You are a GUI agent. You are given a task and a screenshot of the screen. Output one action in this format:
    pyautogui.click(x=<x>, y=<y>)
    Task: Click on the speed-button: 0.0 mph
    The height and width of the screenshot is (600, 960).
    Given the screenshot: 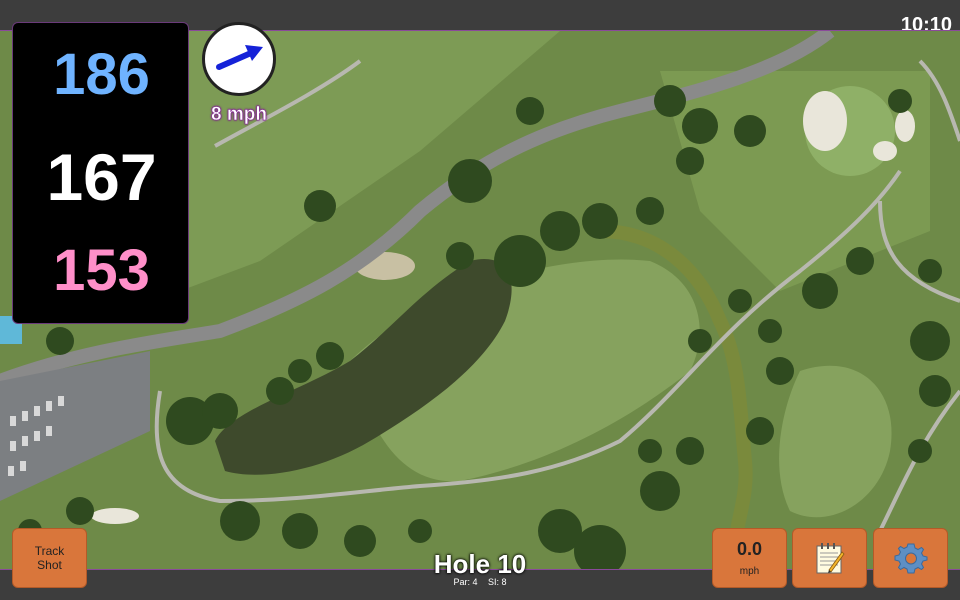 What is the action you would take?
    pyautogui.click(x=749, y=558)
    